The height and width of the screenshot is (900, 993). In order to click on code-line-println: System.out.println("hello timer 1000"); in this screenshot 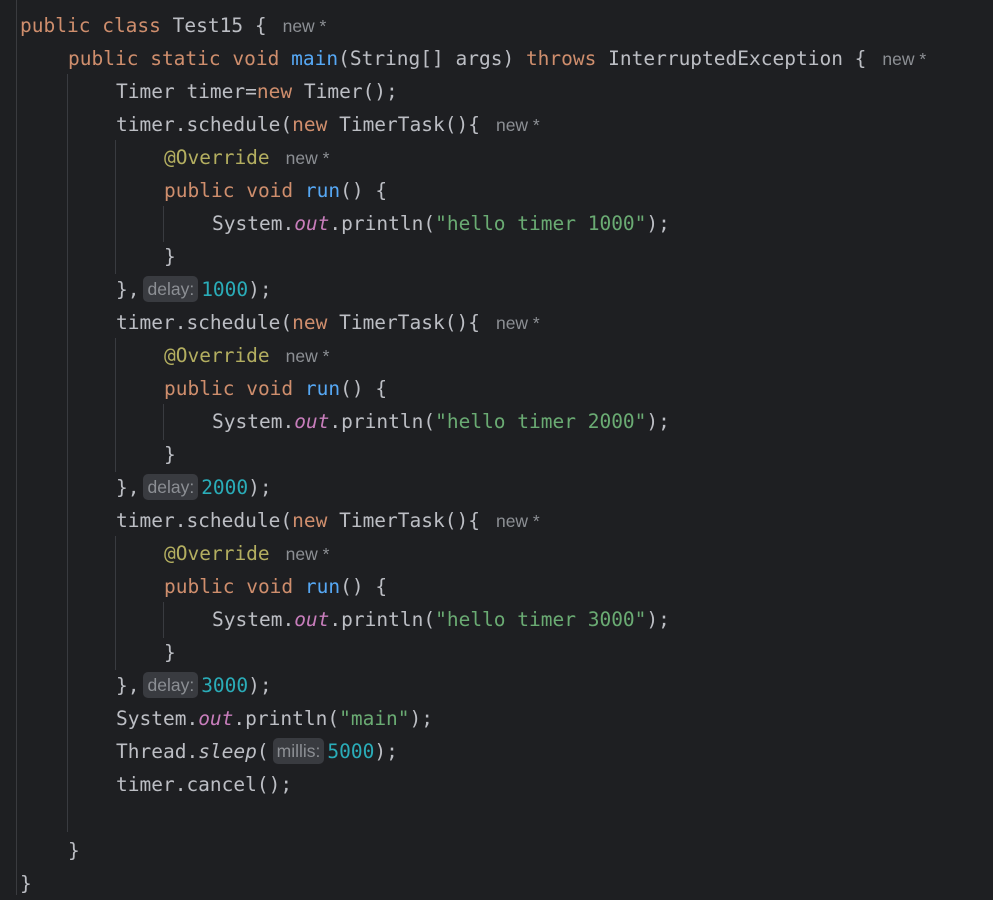, I will do `click(441, 223)`.